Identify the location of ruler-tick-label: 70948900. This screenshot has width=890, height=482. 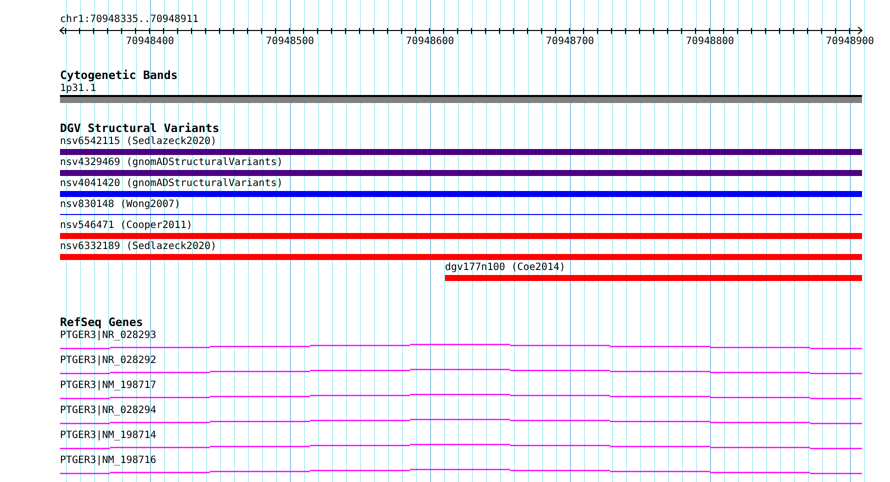
(850, 41).